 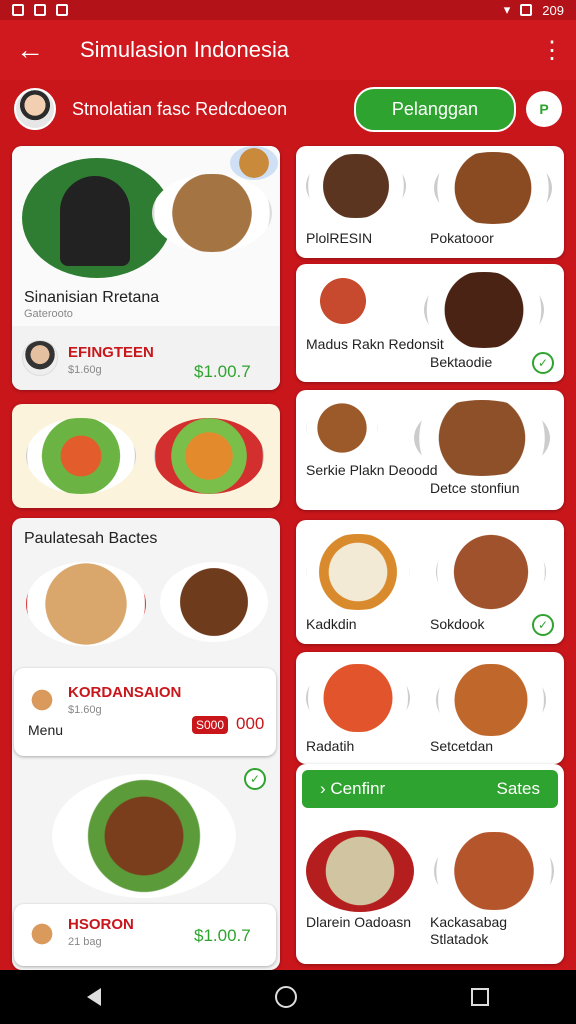 What do you see at coordinates (356, 186) in the screenshot?
I see `r1-dish-a` at bounding box center [356, 186].